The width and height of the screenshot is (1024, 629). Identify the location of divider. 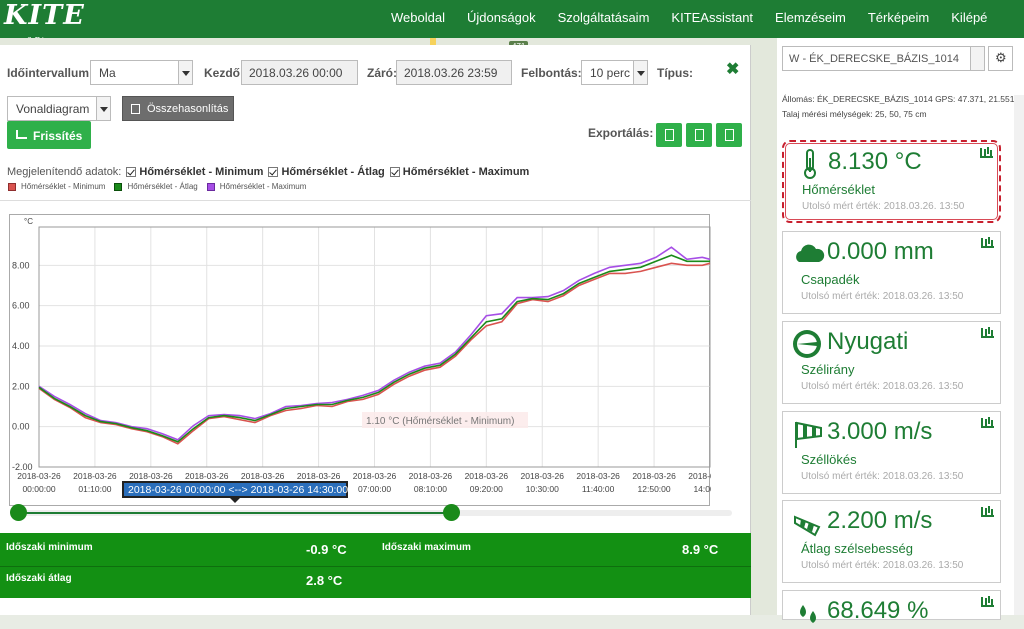
(375, 200).